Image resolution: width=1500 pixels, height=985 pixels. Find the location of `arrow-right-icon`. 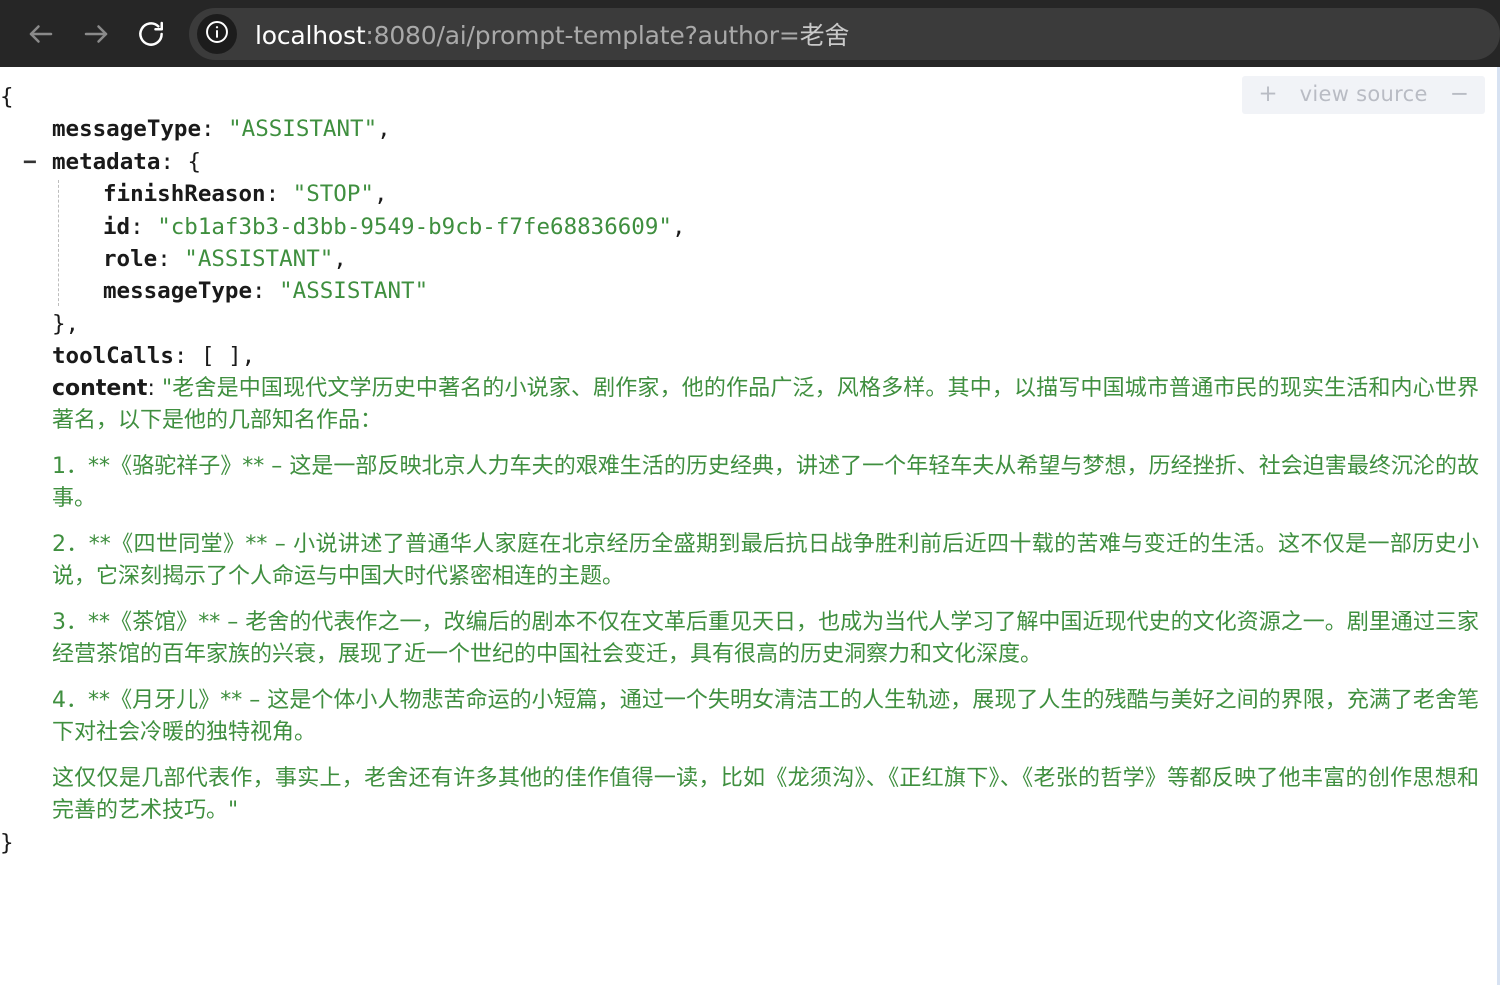

arrow-right-icon is located at coordinates (96, 34).